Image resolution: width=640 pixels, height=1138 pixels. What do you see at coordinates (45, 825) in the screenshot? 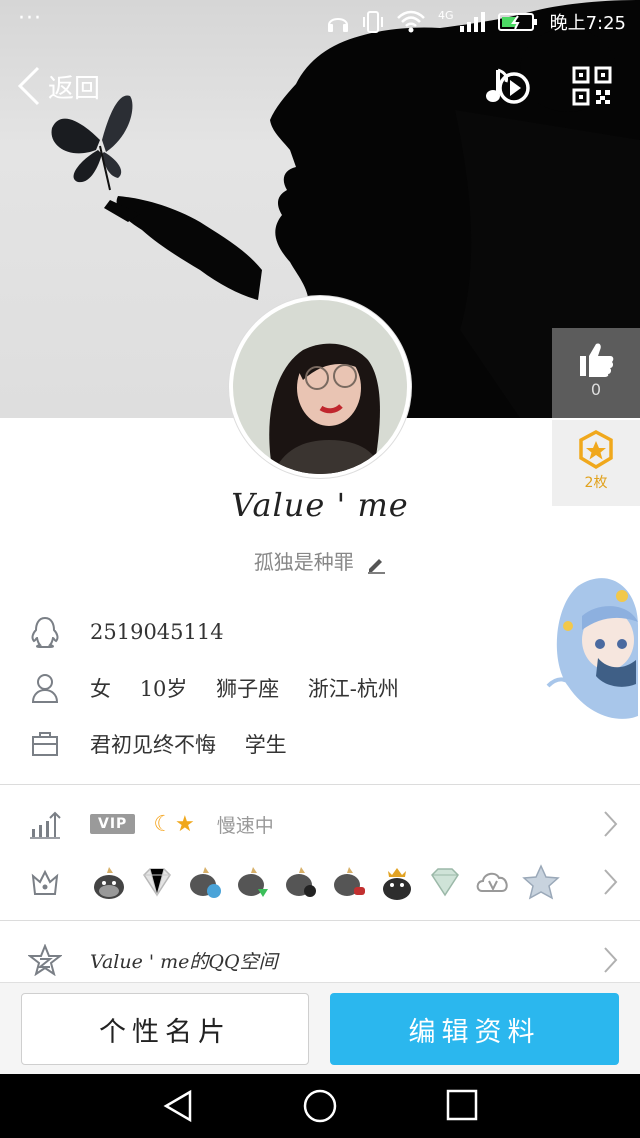
I see `level-chart-icon` at bounding box center [45, 825].